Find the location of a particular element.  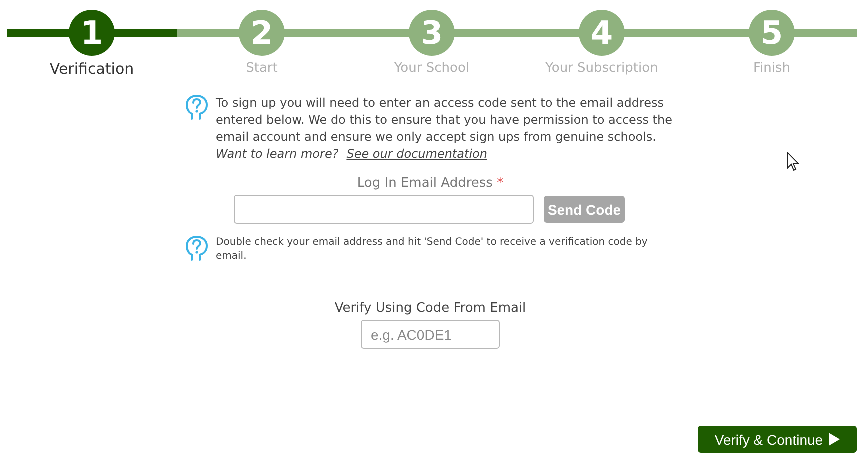

step-circle: 4 is located at coordinates (602, 33).